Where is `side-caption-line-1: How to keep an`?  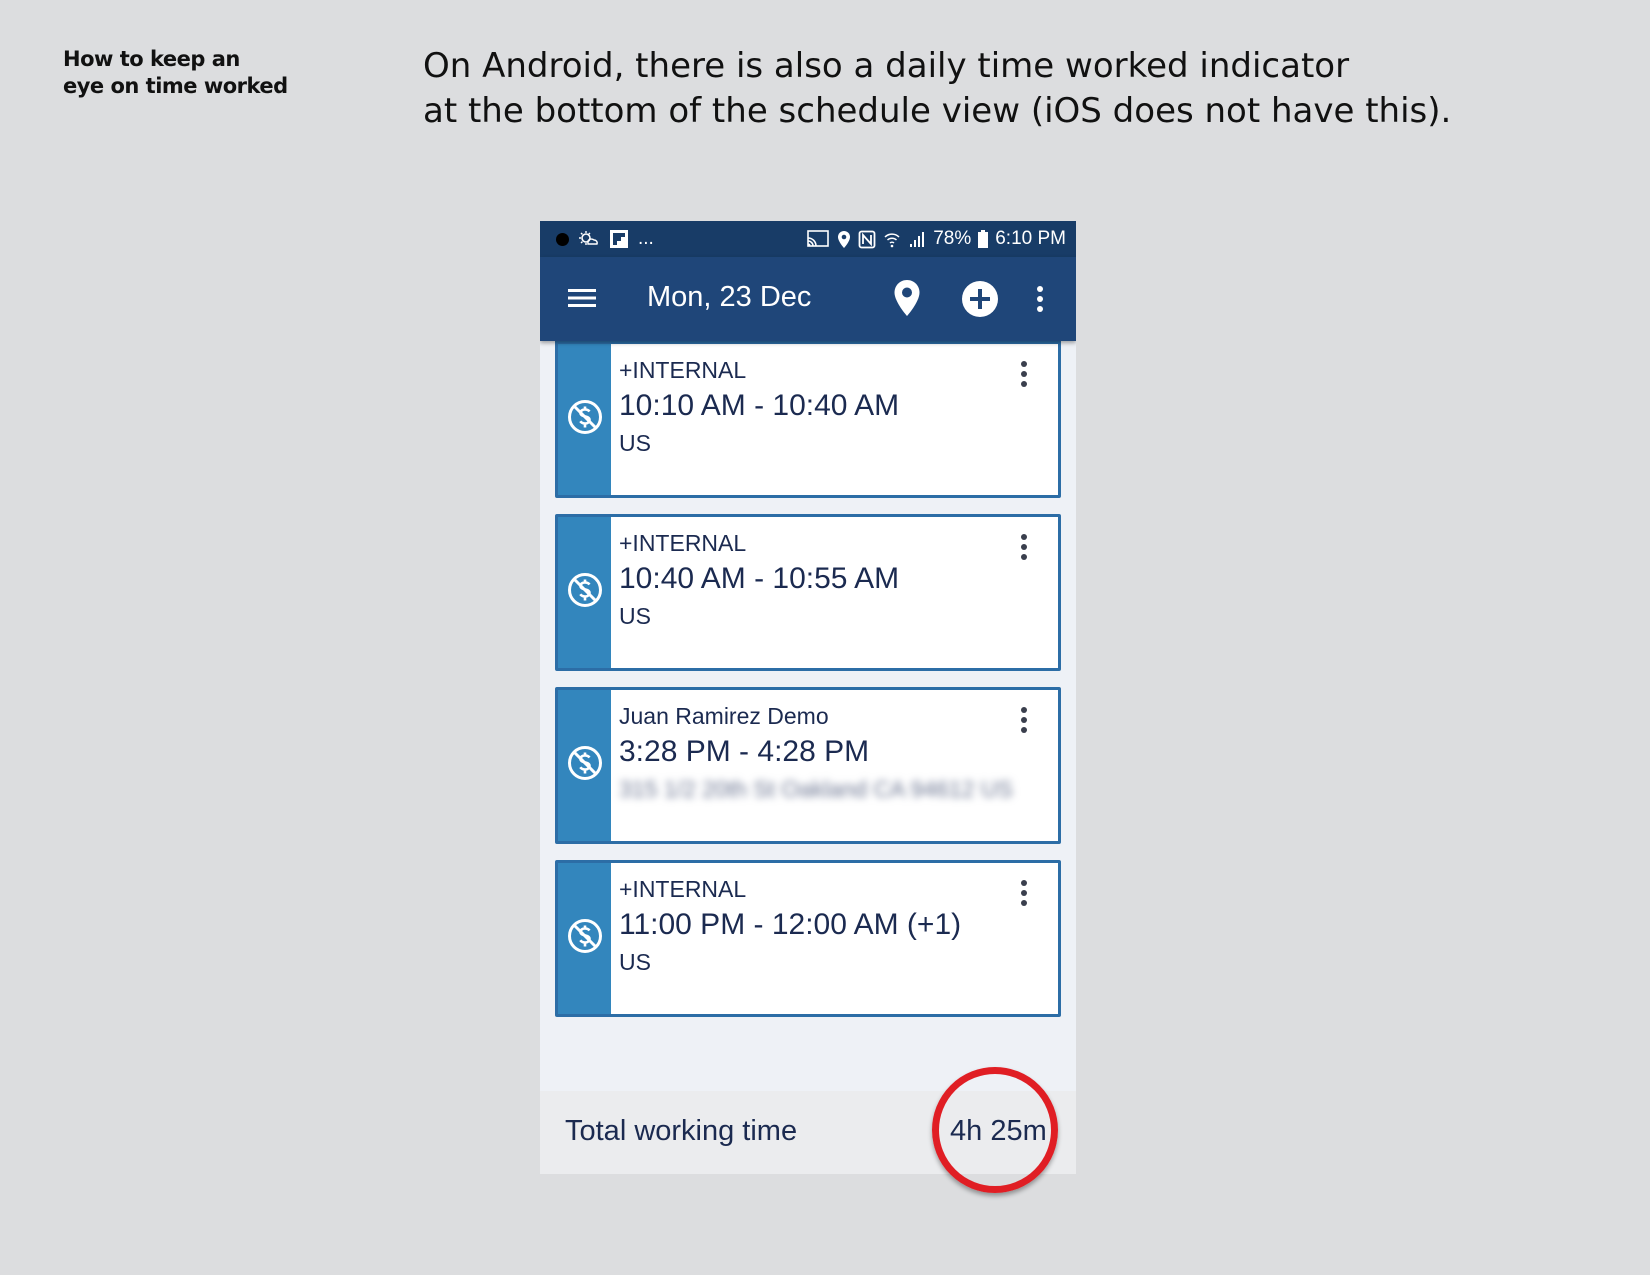
side-caption-line-1: How to keep an is located at coordinates (151, 59).